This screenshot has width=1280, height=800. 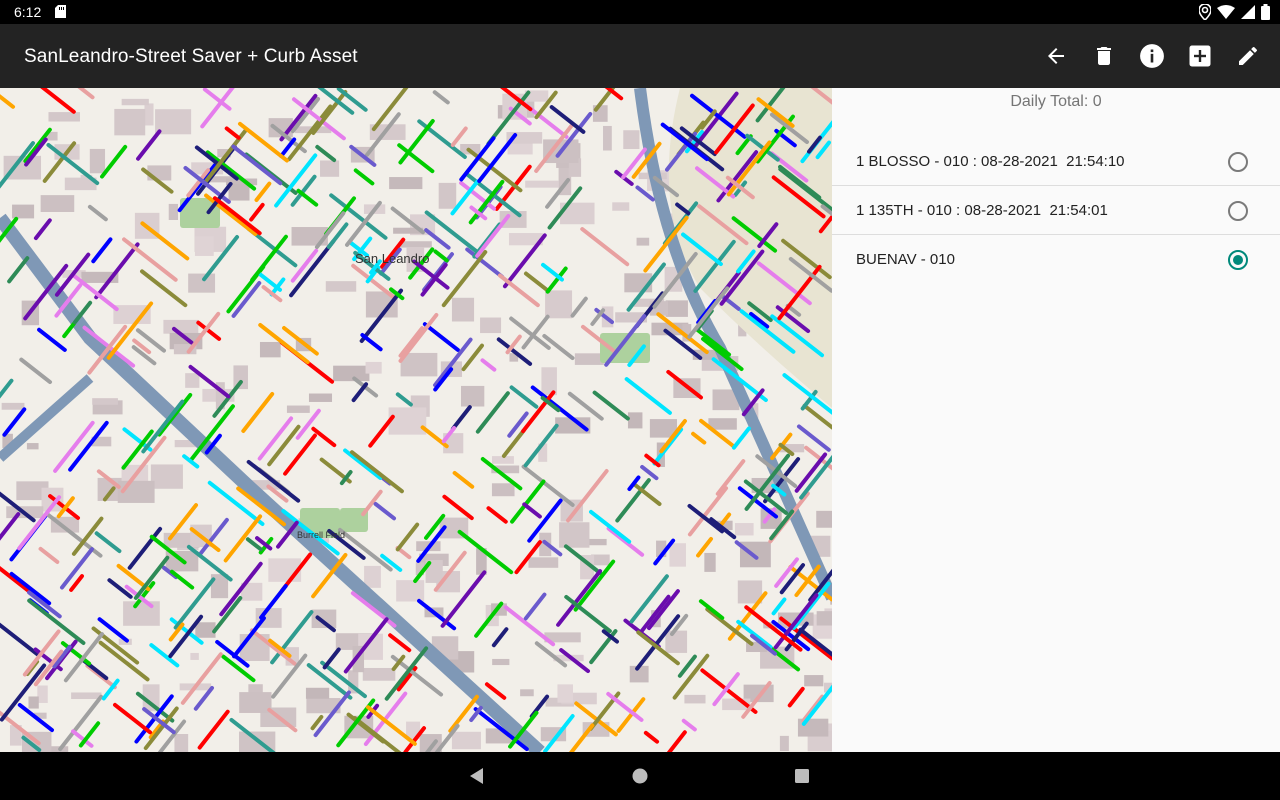 I want to click on back-button, so click(x=1056, y=56).